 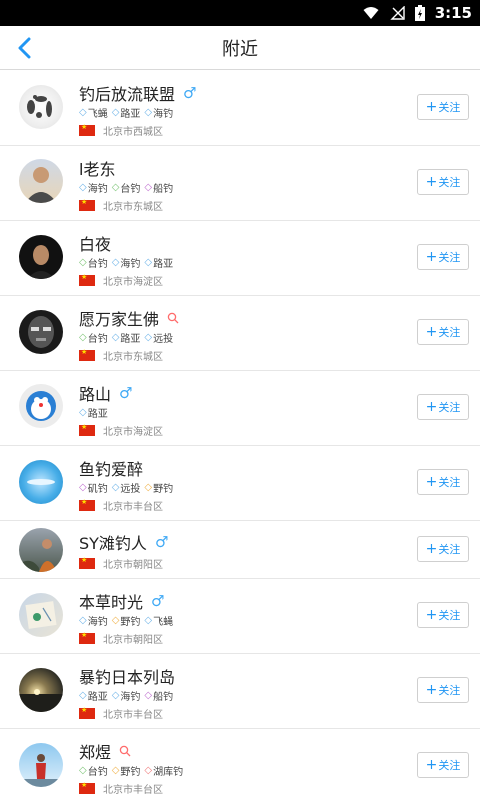 I want to click on fishing-tags: ◇ 飞蝇 ◇ 路亚 ◇ 海钓, so click(x=126, y=112).